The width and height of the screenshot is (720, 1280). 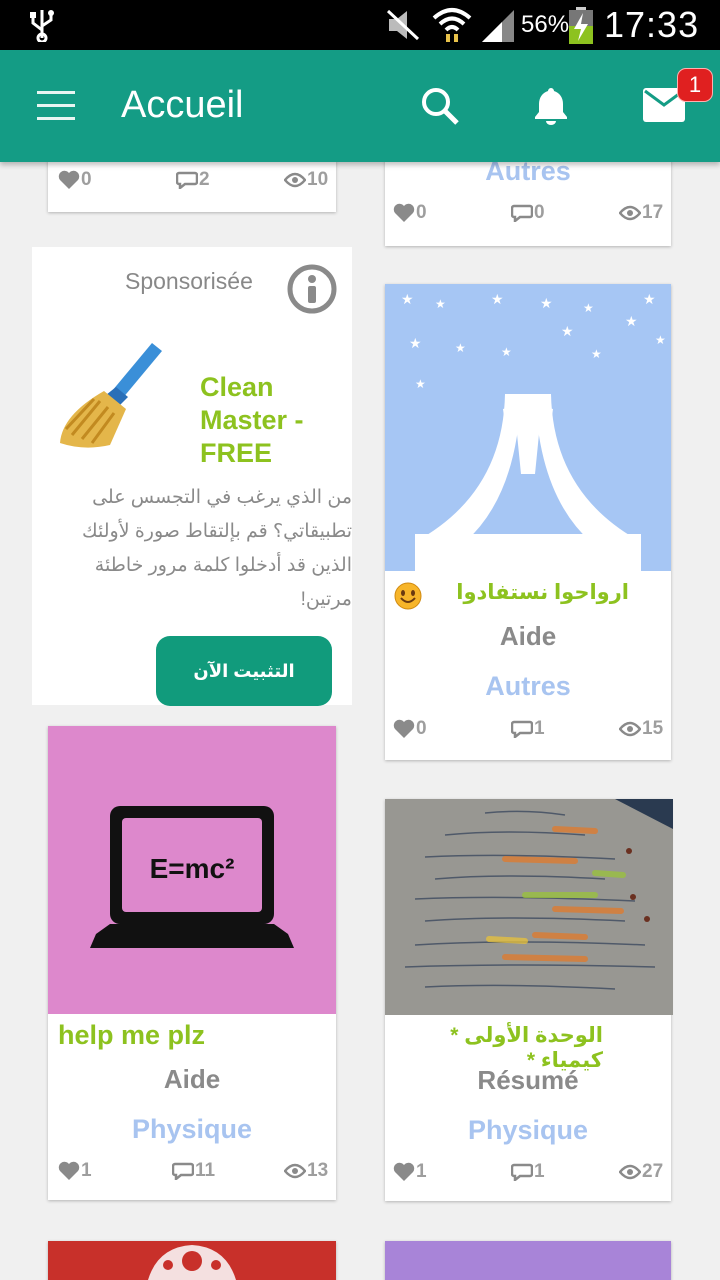 I want to click on post-title: ارواحوا نستفادوا, so click(x=542, y=592).